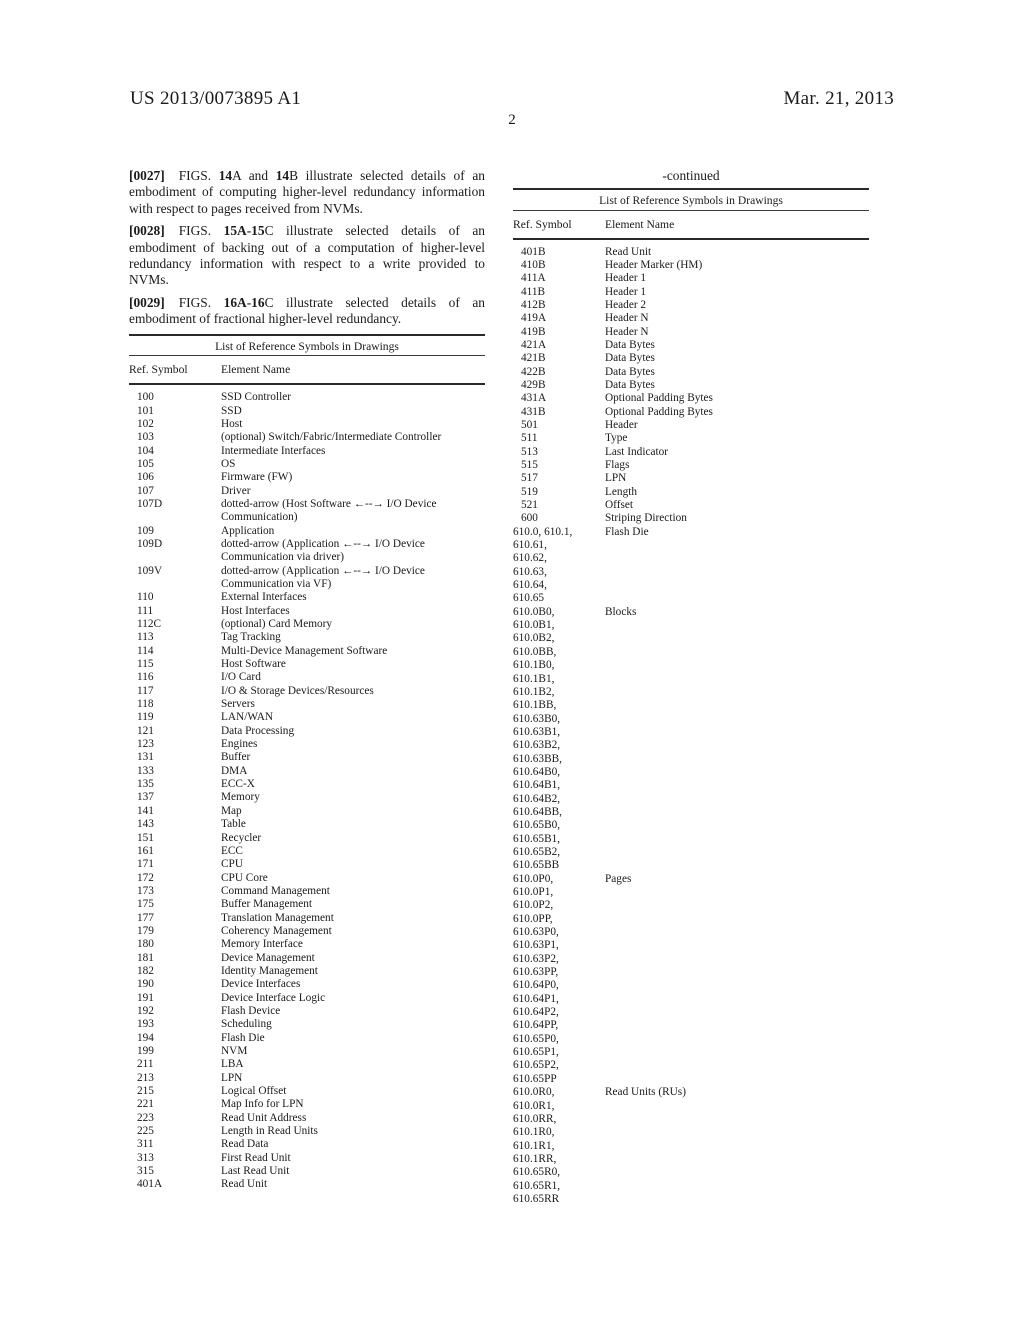  What do you see at coordinates (145, 784) in the screenshot?
I see `ref-symbol-cell: 135` at bounding box center [145, 784].